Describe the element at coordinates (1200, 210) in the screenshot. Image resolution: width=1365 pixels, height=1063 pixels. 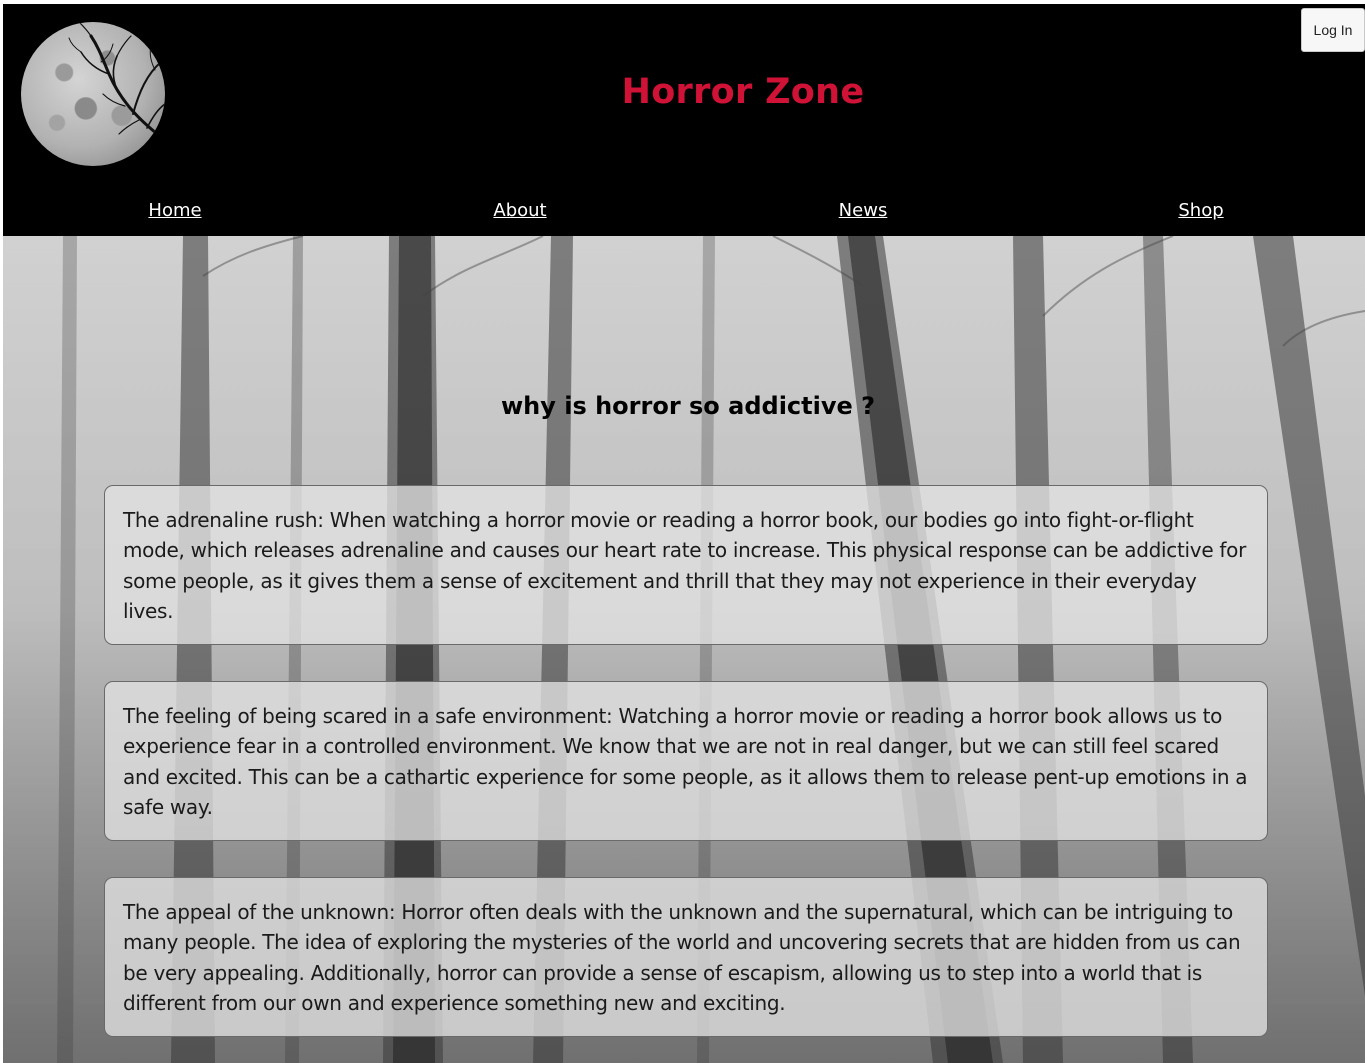
I see `nav-link-shop: Shop` at that location.